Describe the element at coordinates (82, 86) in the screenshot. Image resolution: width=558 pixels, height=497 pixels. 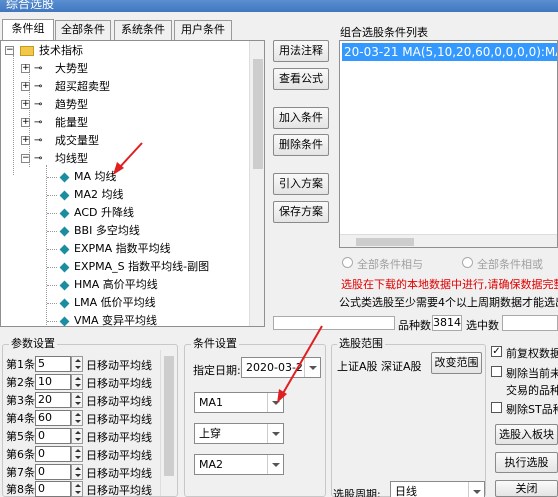
I see `tree-node-label: 超买超卖型` at that location.